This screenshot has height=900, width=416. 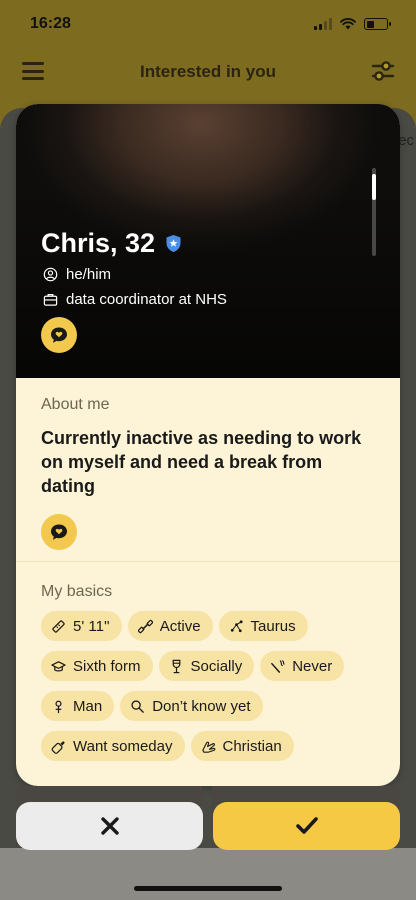 What do you see at coordinates (50, 23) in the screenshot?
I see `status-time: 16:28` at bounding box center [50, 23].